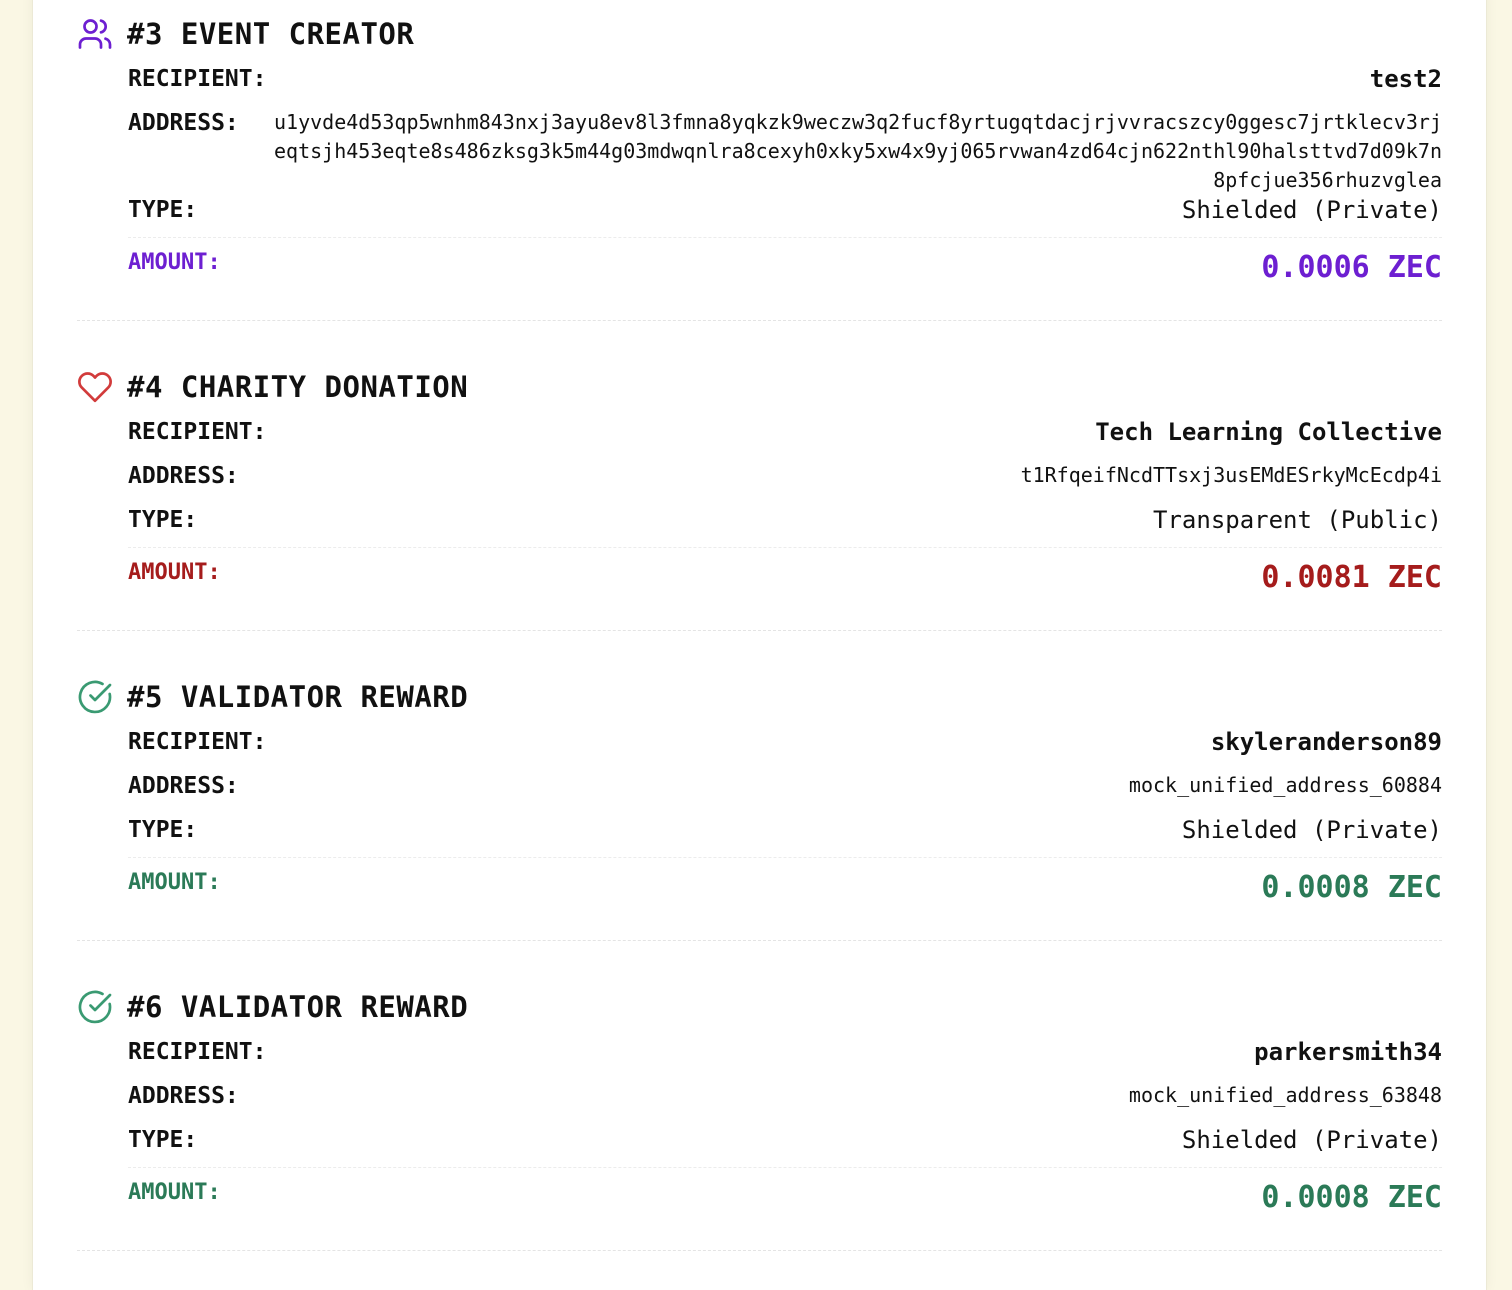  Describe the element at coordinates (298, 697) in the screenshot. I see `entry-title: #5 VALIDATOR REWARD` at that location.